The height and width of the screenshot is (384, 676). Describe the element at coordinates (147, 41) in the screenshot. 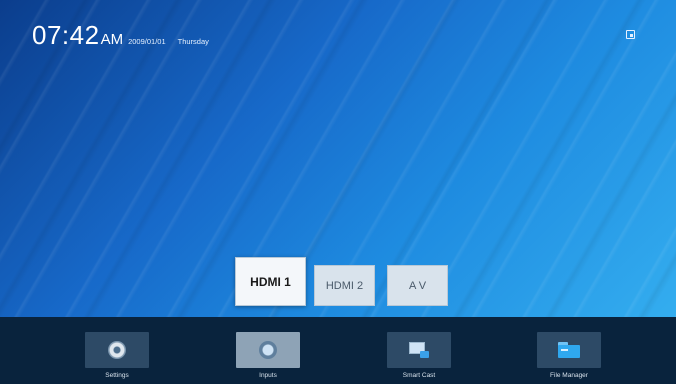

I see `clock-date: 2009/01/01` at that location.